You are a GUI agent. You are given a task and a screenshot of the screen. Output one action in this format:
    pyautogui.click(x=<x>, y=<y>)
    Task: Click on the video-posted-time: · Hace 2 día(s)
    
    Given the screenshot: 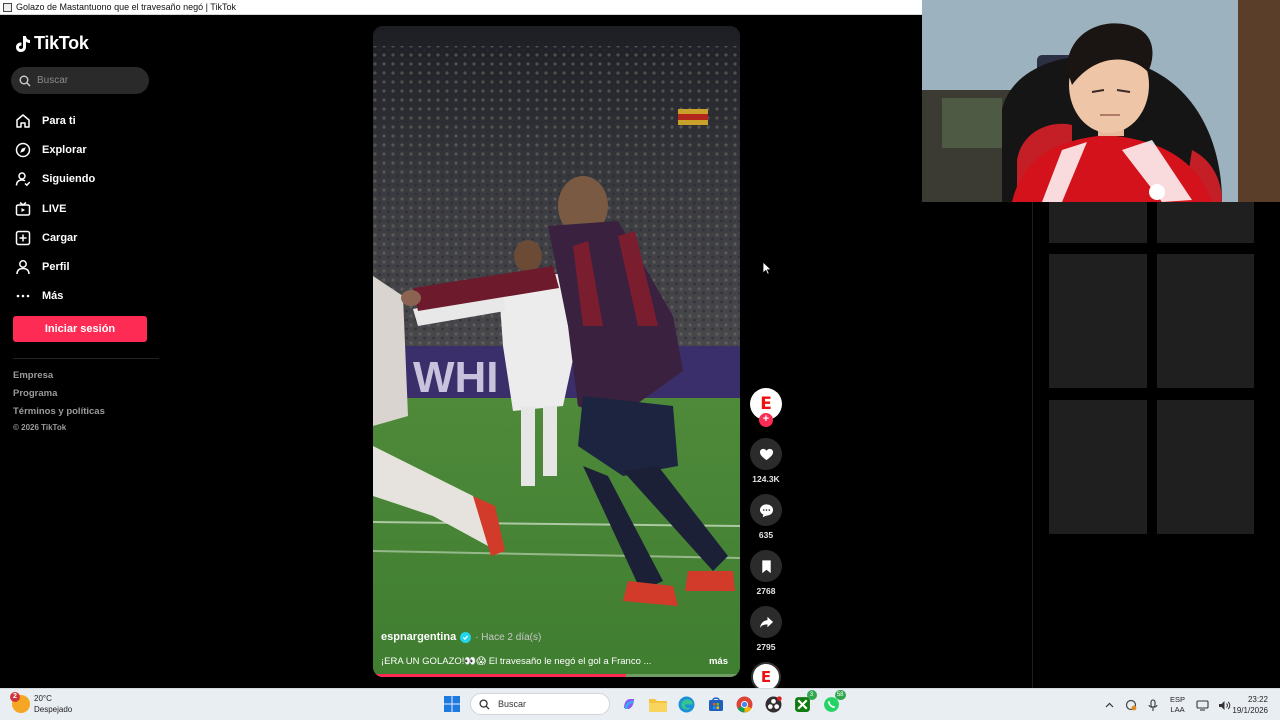 What is the action you would take?
    pyautogui.click(x=508, y=637)
    